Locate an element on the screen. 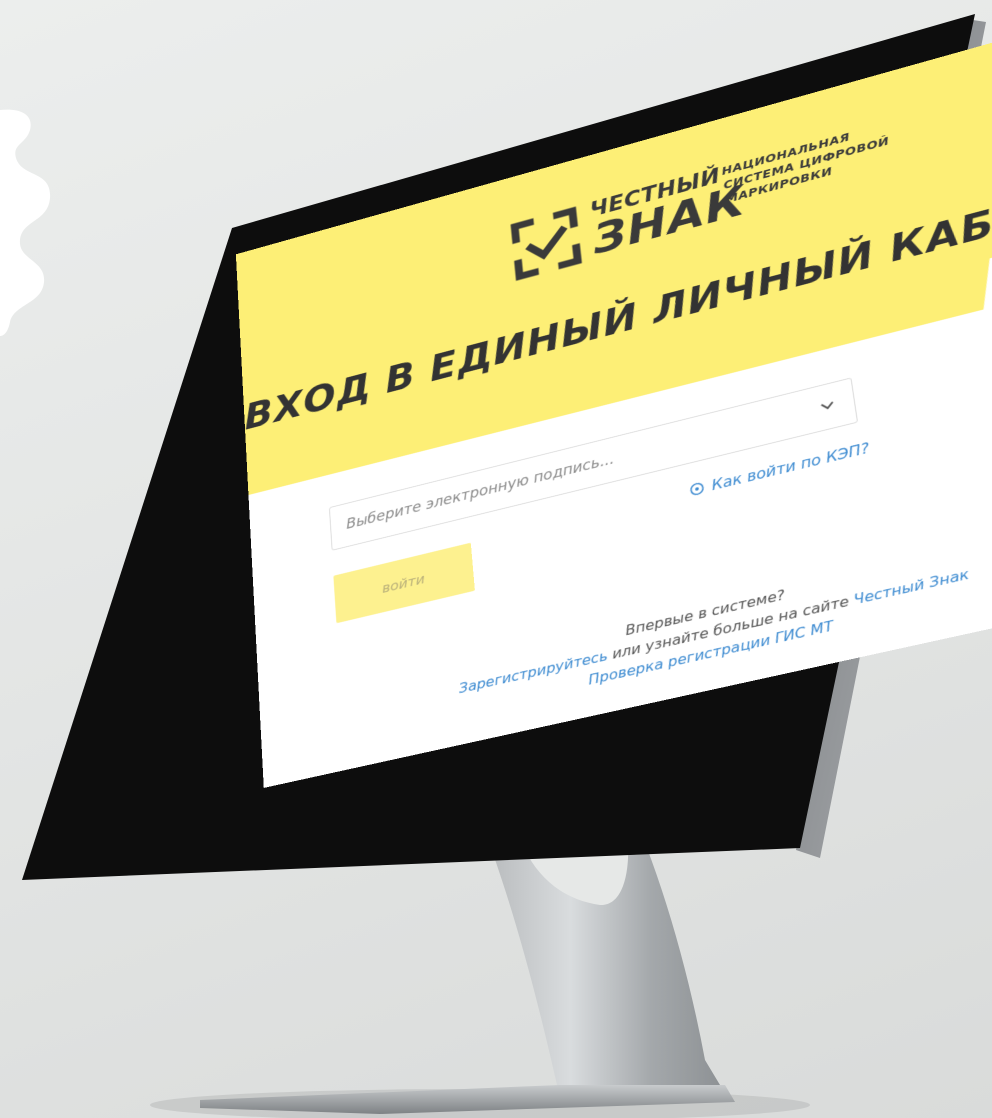 This screenshot has width=992, height=1118. chevron-down-icon is located at coordinates (827, 405).